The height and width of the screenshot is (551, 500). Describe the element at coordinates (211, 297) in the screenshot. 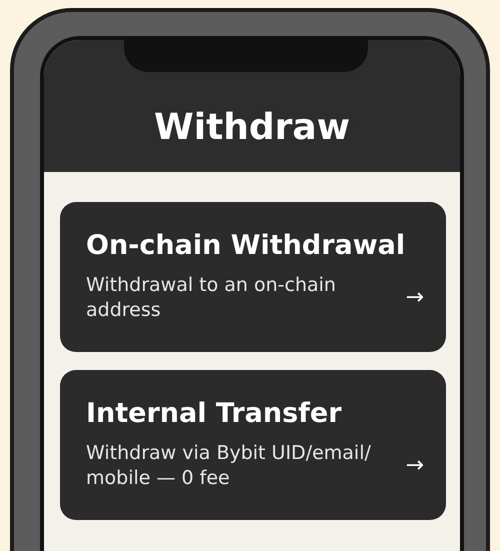

I see `option-description: Withdrawal to an on-chain address` at that location.